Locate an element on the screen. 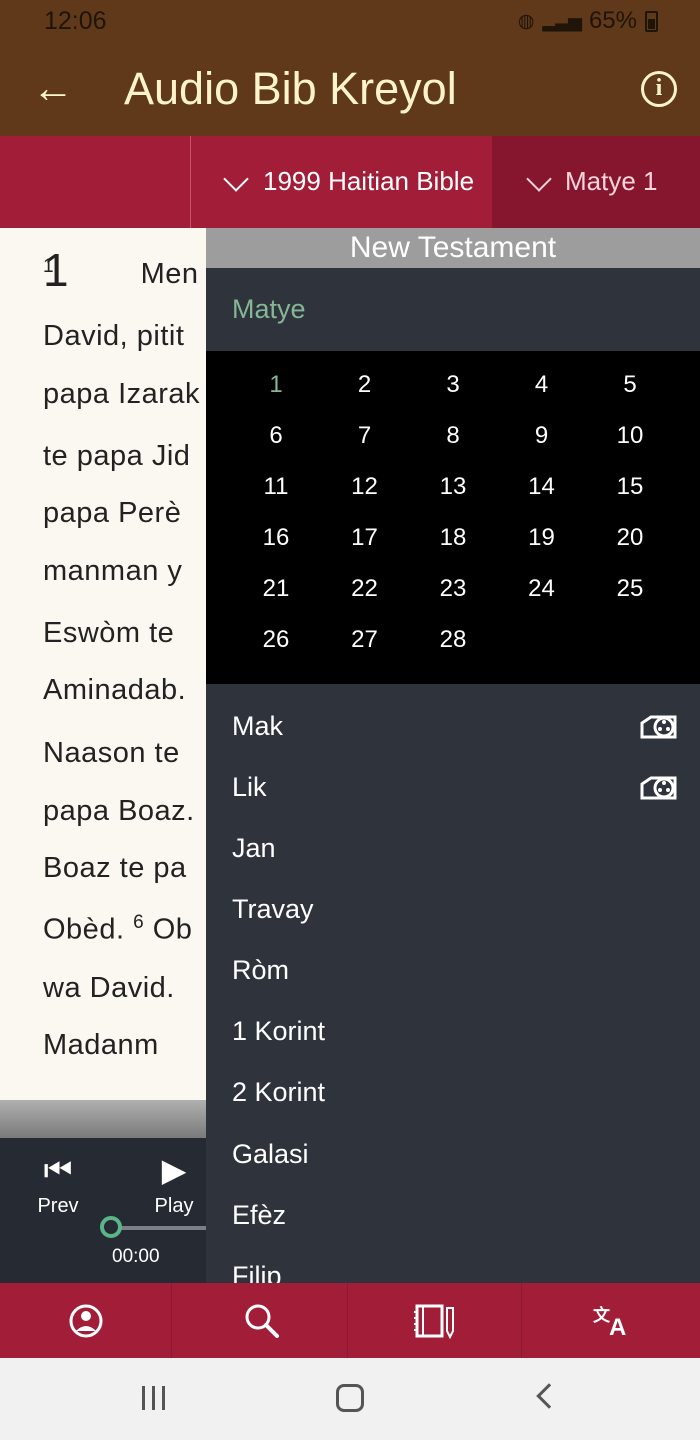  search-icon is located at coordinates (262, 1321).